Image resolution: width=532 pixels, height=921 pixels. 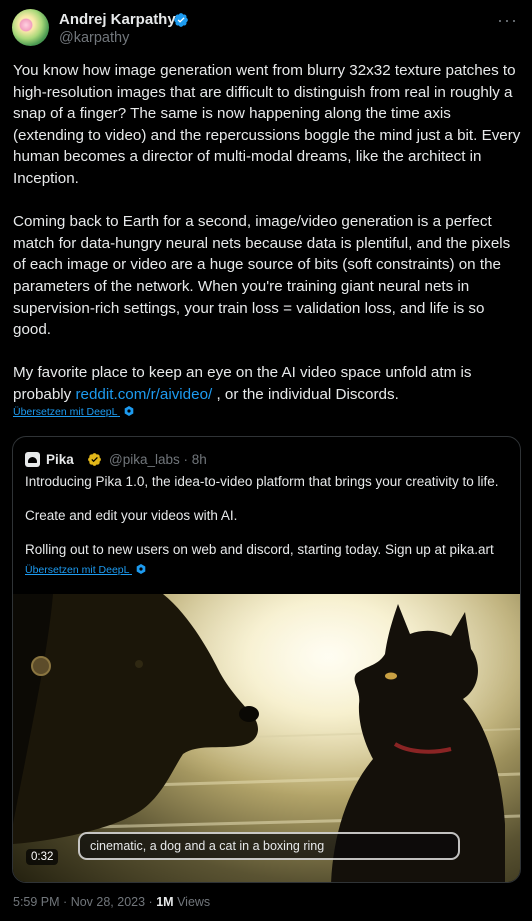 I want to click on translate-link: Übersetzen mit DeepL, so click(x=73, y=412).